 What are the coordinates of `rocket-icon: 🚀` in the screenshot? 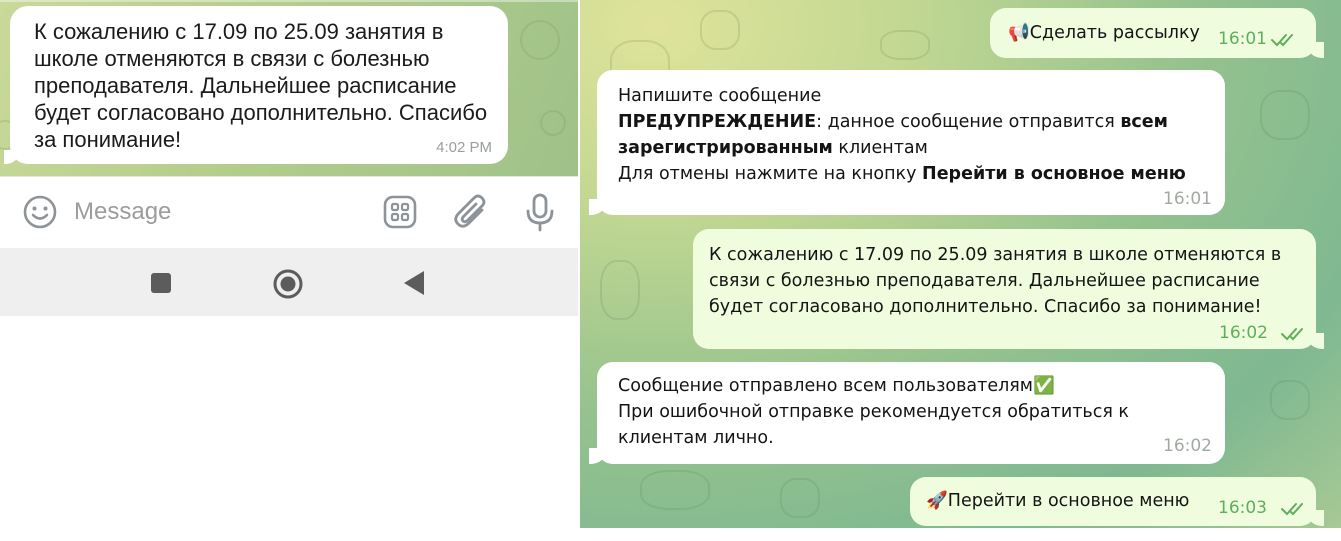 It's located at (937, 501).